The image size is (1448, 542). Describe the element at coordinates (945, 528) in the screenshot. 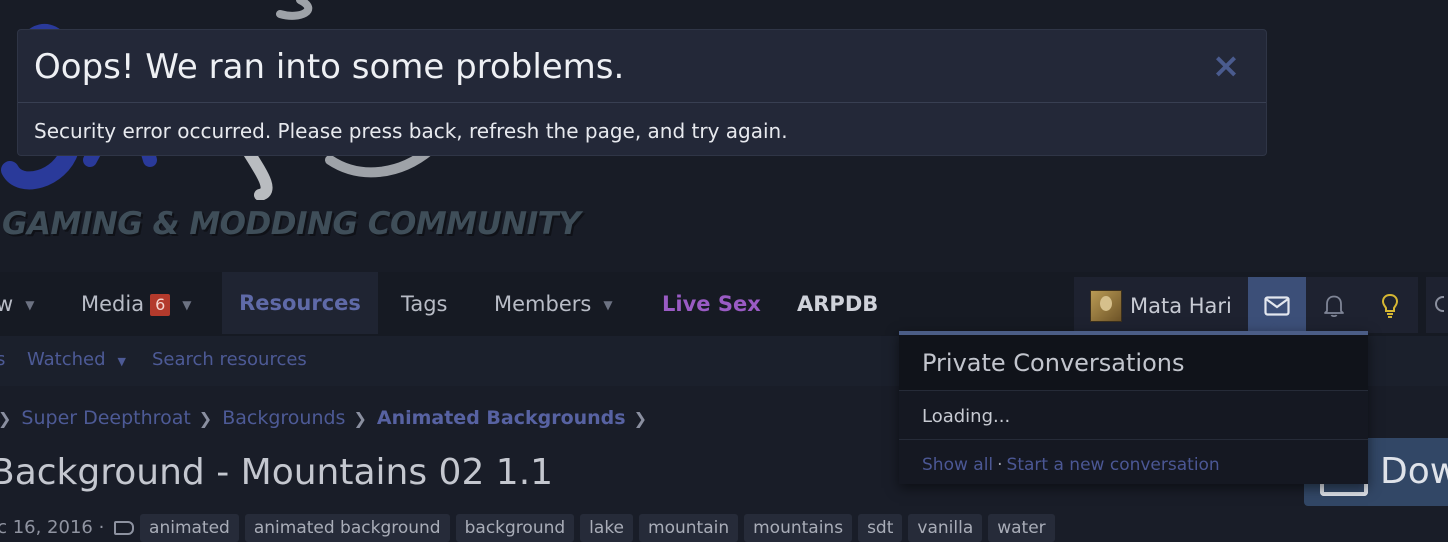

I see `tag-chip: vanilla` at that location.